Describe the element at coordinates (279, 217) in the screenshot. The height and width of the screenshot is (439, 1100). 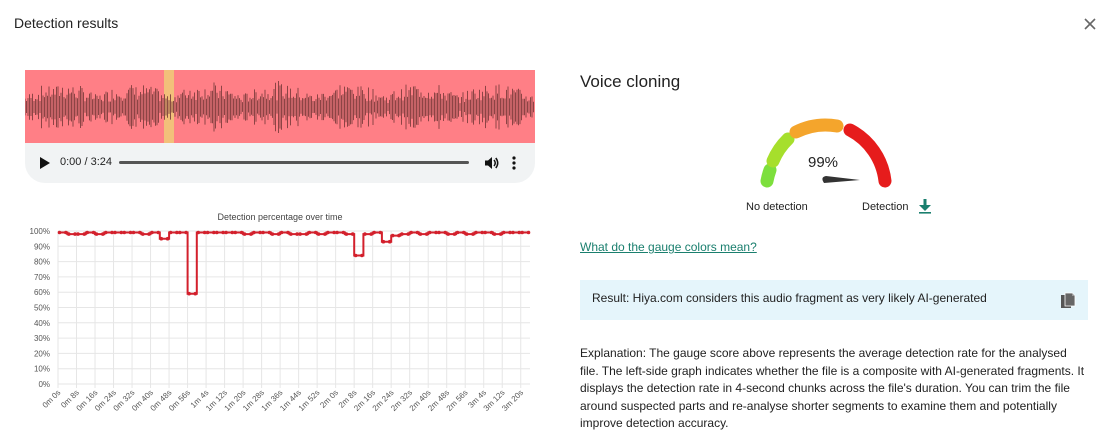
I see `chart-title: Detection percentage over time` at that location.